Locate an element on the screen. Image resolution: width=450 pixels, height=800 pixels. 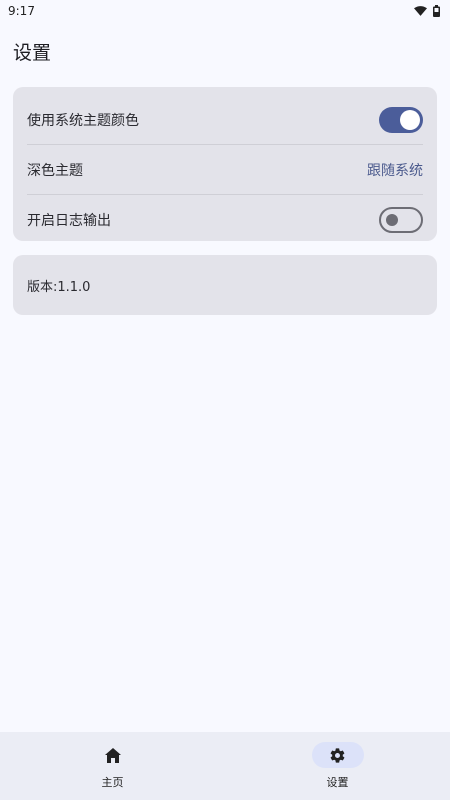
nav-label: 主页 is located at coordinates (112, 782).